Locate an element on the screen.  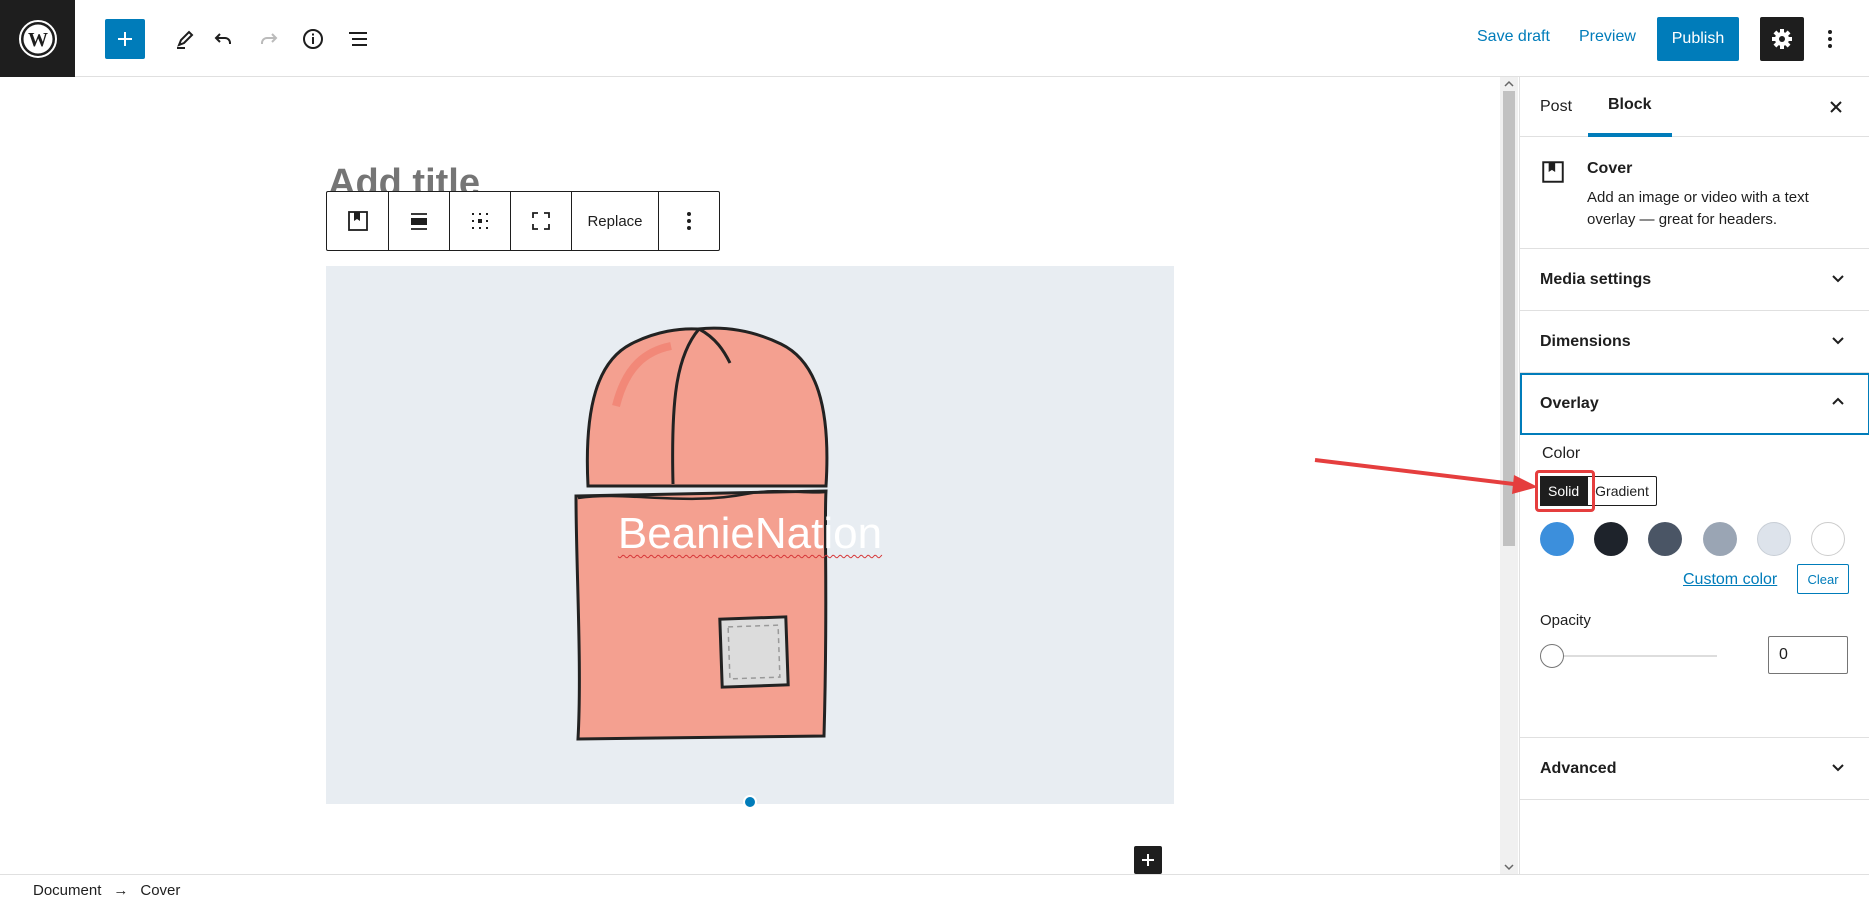
wordpress-logo: W is located at coordinates (37, 38).